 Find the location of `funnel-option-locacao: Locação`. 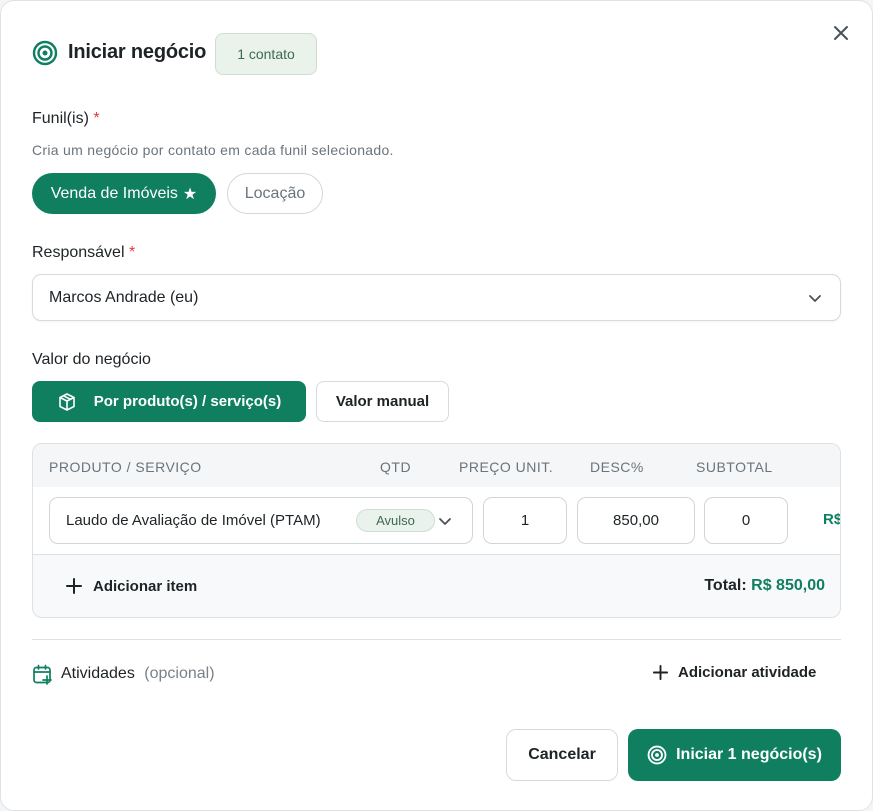

funnel-option-locacao: Locação is located at coordinates (275, 193).